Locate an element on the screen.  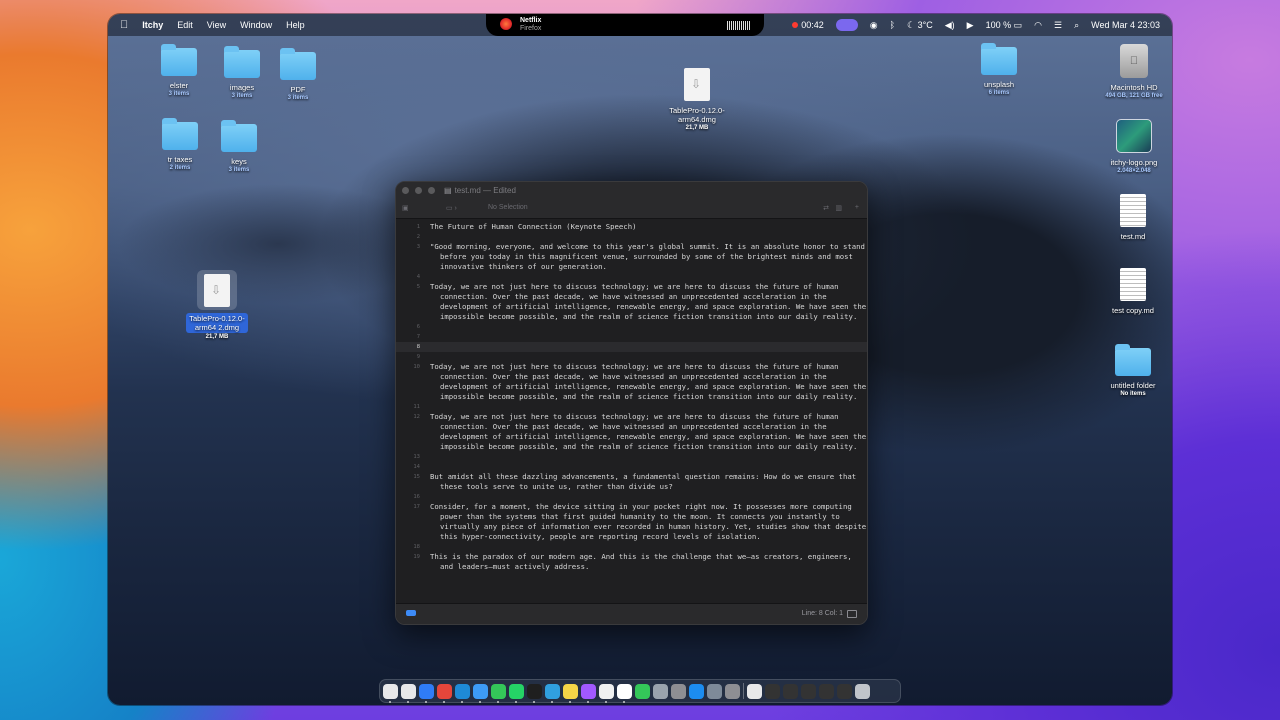
folder-name: keys is located at coordinates (239, 161).